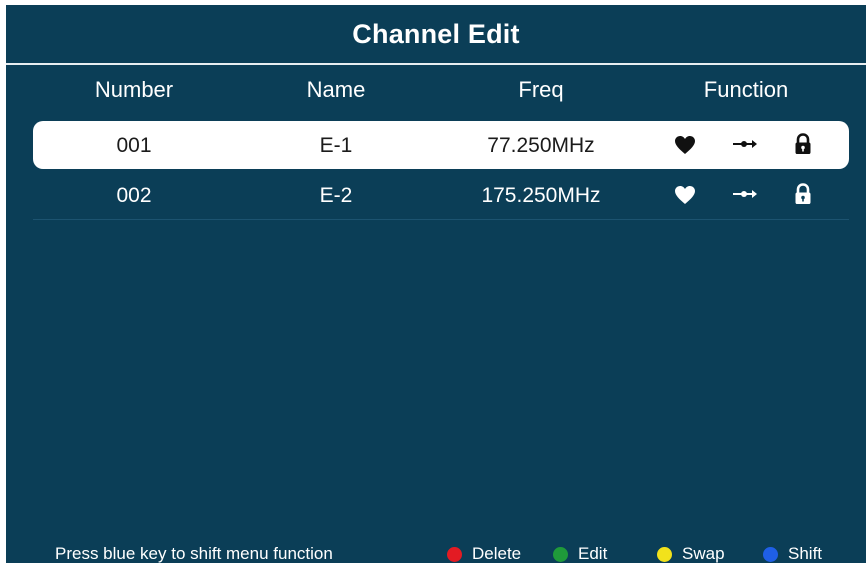  Describe the element at coordinates (541, 195) in the screenshot. I see `channel-freq: 175.250MHz` at that location.